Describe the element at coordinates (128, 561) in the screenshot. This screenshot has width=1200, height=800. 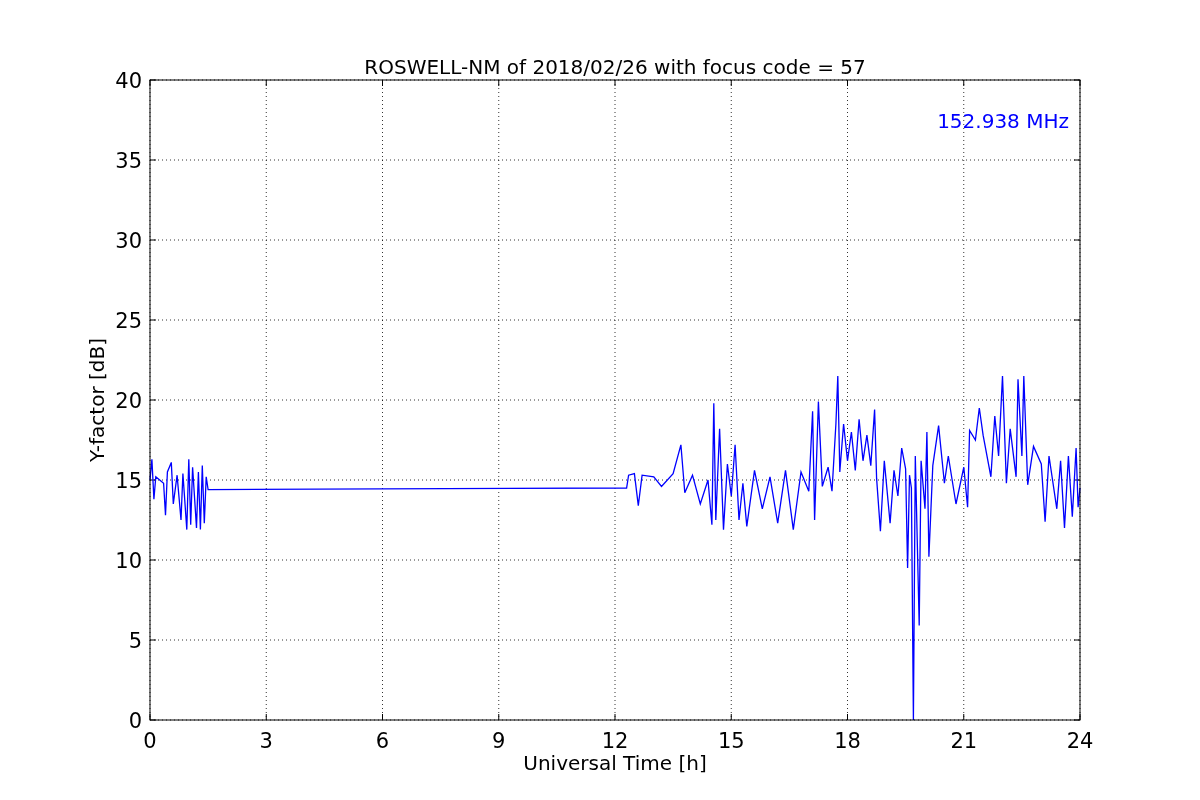
I see `y-tick-label: 10` at that location.